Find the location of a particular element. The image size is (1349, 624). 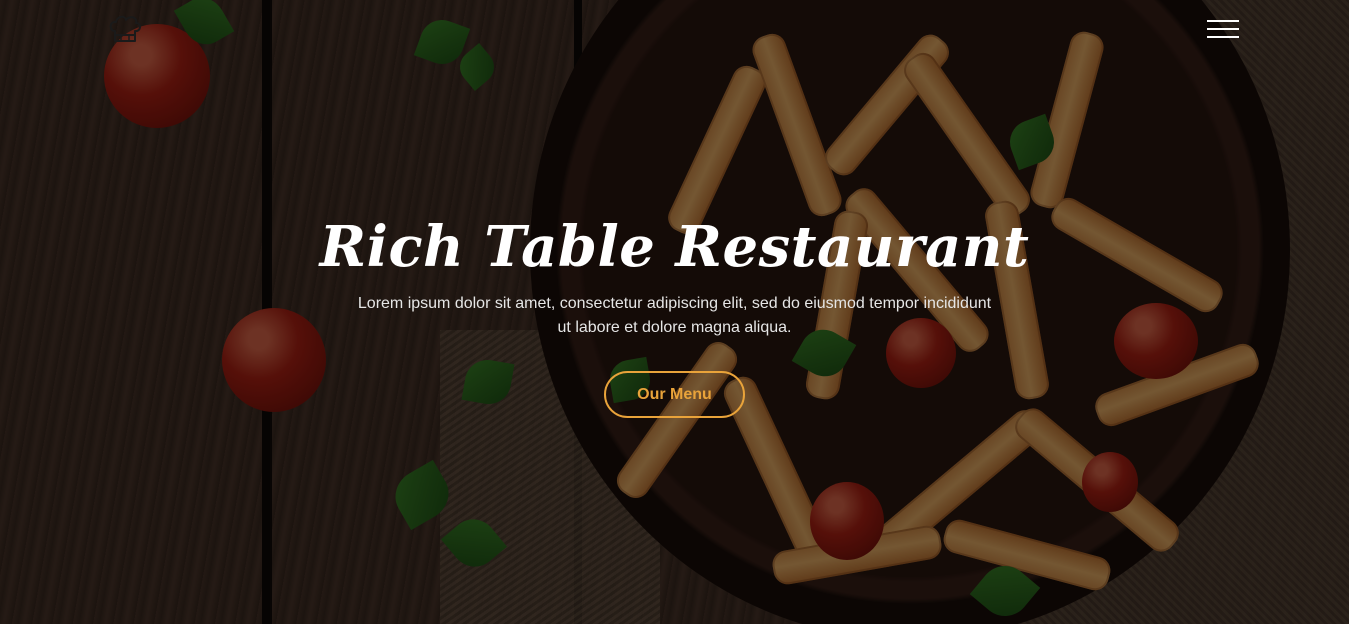

hamburger-menu-icon is located at coordinates (1223, 30).